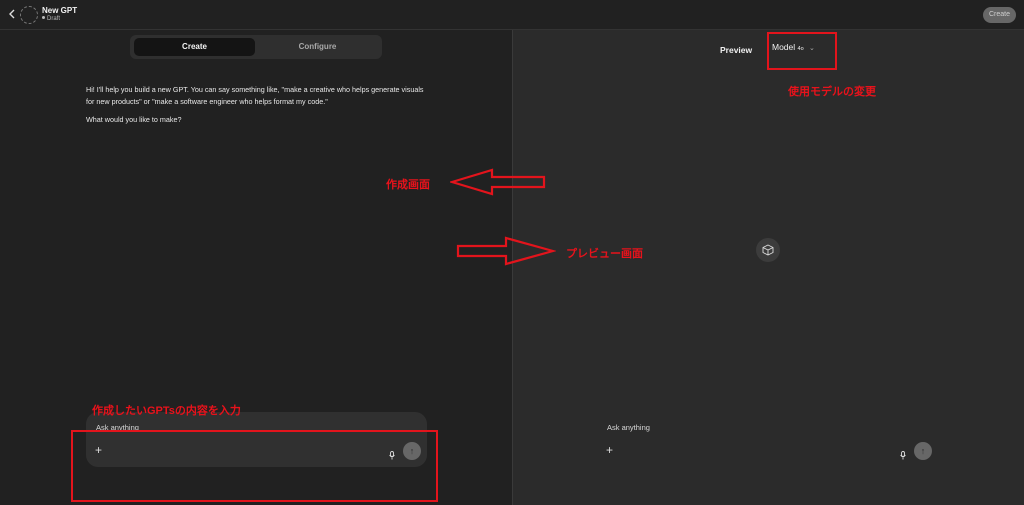 The width and height of the screenshot is (1024, 505). What do you see at coordinates (628, 427) in the screenshot?
I see `preview-input-placeholder: Ask anything` at bounding box center [628, 427].